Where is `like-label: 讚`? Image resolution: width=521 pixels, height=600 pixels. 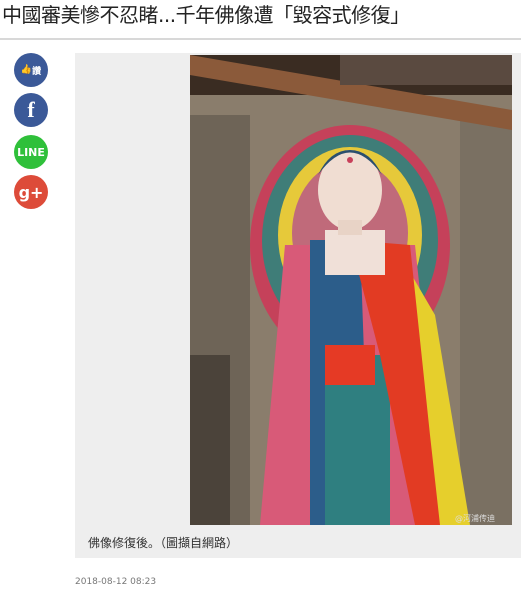 like-label: 讚 is located at coordinates (37, 71).